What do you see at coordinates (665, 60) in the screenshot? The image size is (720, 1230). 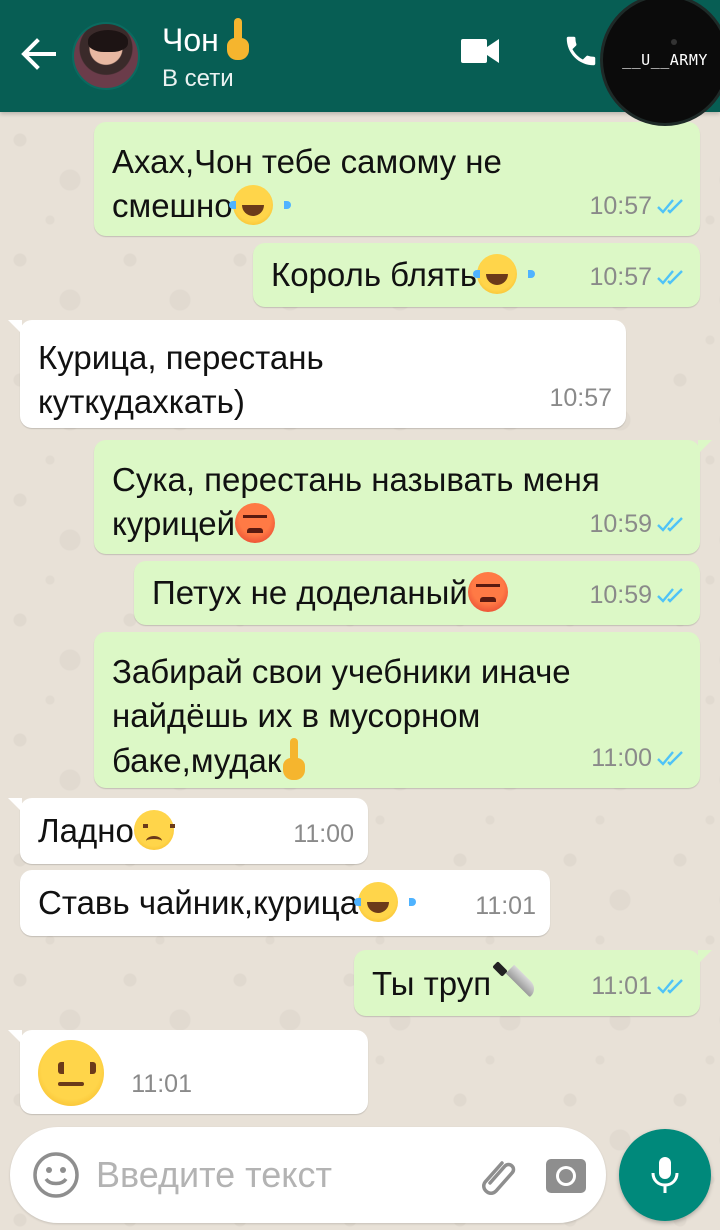 I see `watermark-text: __U__ARMY` at bounding box center [665, 60].